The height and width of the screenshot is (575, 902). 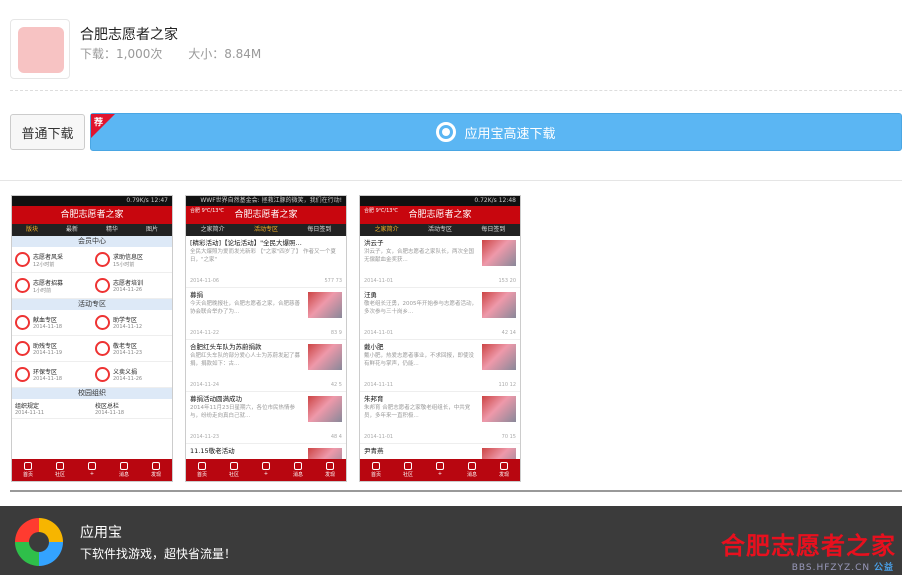 I want to click on forum-board-item: 敬老专区 2014-11-23, so click(x=132, y=349).